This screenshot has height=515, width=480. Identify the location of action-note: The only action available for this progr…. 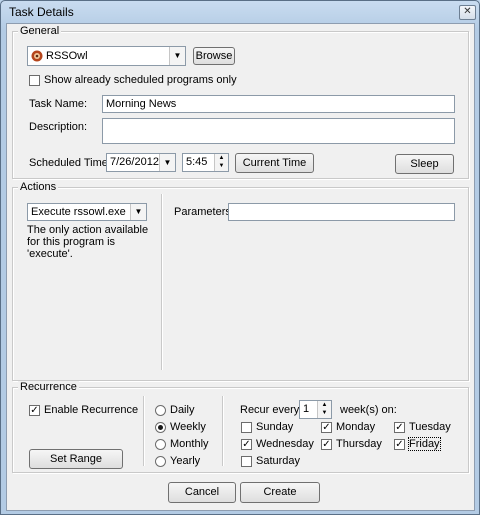
(88, 242).